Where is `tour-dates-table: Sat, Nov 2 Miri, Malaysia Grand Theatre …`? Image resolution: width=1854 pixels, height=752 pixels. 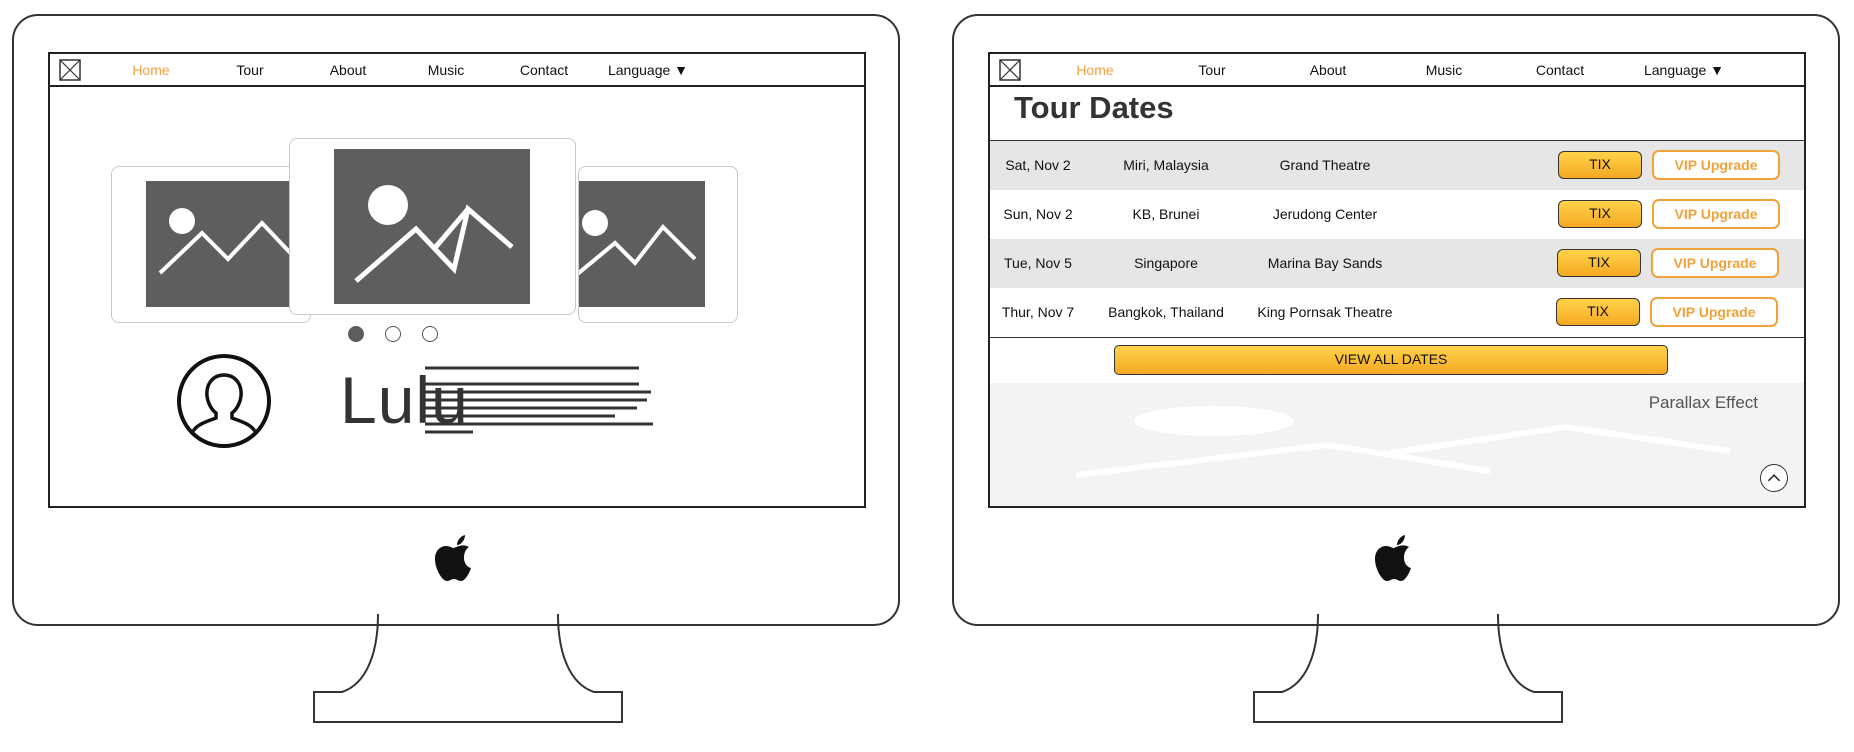
tour-dates-table: Sat, Nov 2 Miri, Malaysia Grand Theatre … is located at coordinates (1397, 239).